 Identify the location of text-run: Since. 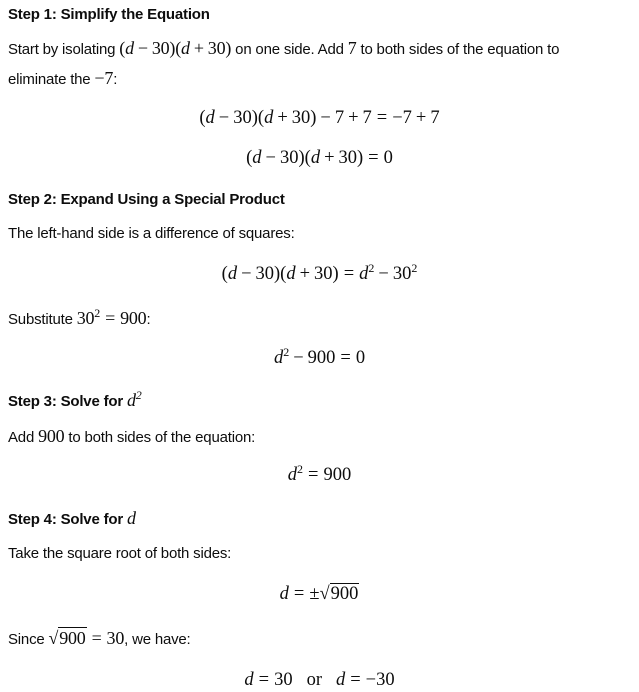
(28, 639).